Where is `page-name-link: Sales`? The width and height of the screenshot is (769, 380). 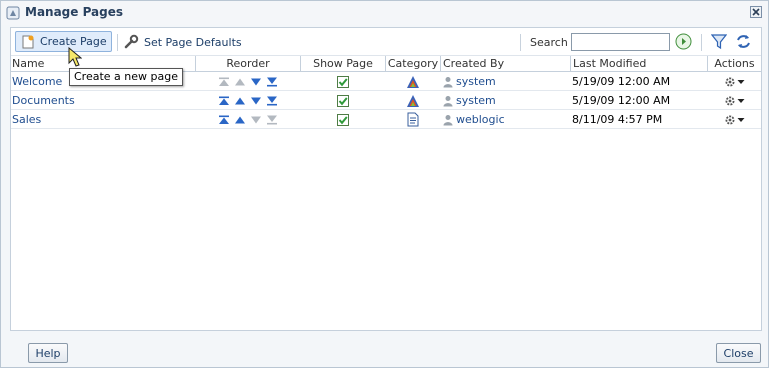
page-name-link: Sales is located at coordinates (26, 119).